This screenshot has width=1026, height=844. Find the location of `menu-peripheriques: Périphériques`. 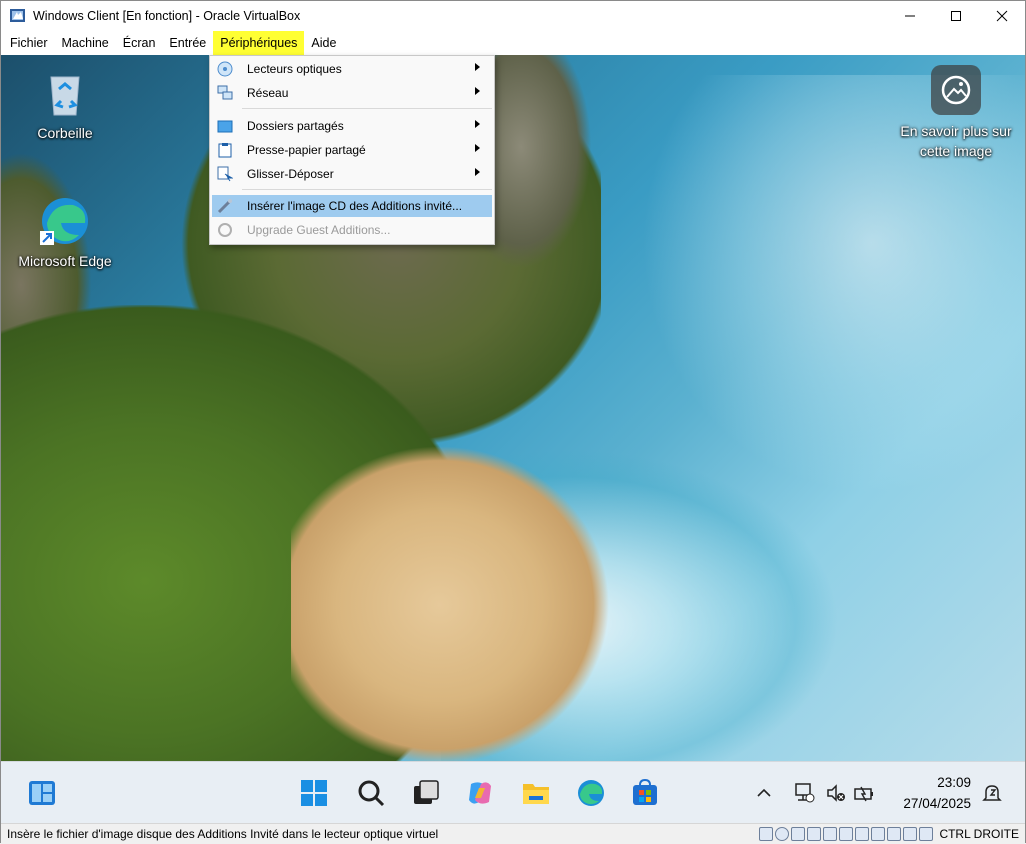

menu-peripheriques: Périphériques is located at coordinates (259, 43).